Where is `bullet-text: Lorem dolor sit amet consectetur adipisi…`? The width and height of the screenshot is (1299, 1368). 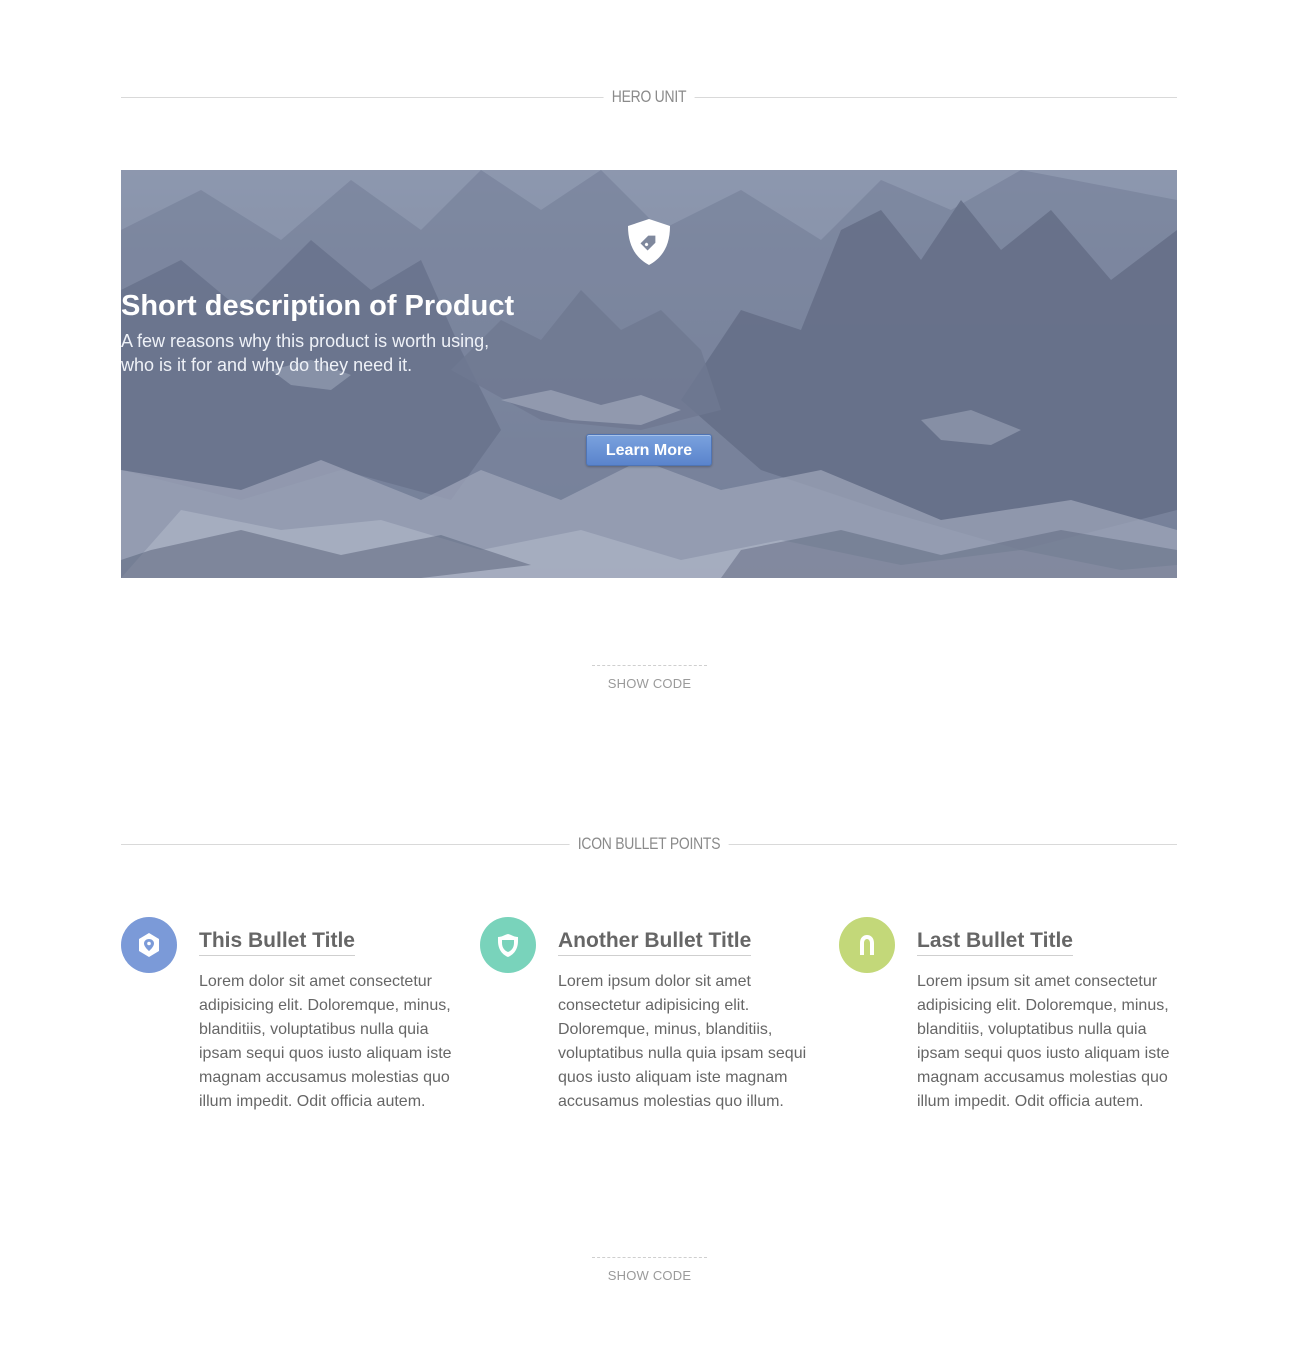
bullet-text: Lorem dolor sit amet consectetur adipisi… is located at coordinates (325, 1041).